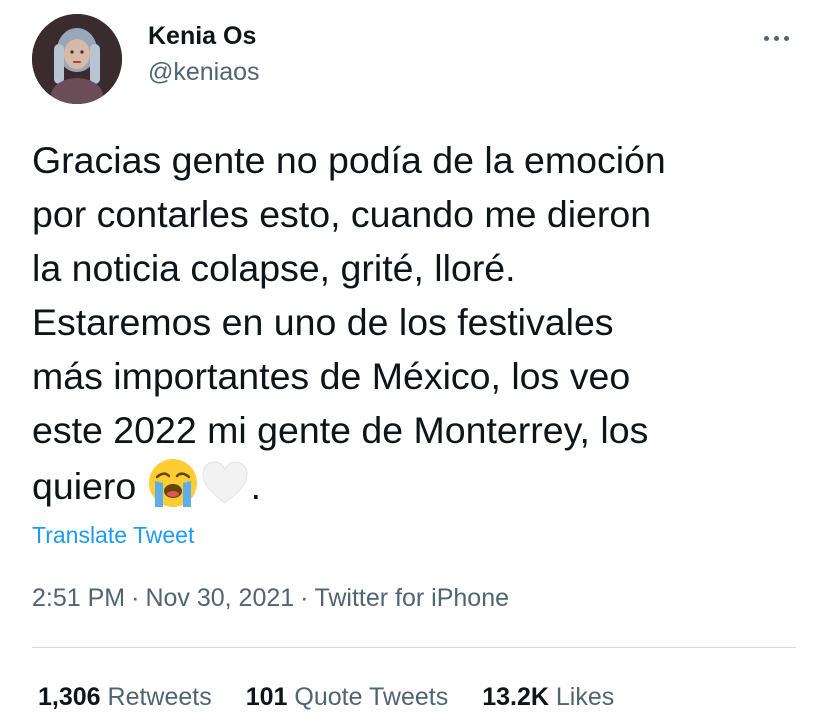 This screenshot has width=828, height=728. Describe the element at coordinates (219, 598) in the screenshot. I see `tweet-date: Nov 30, 2021` at that location.